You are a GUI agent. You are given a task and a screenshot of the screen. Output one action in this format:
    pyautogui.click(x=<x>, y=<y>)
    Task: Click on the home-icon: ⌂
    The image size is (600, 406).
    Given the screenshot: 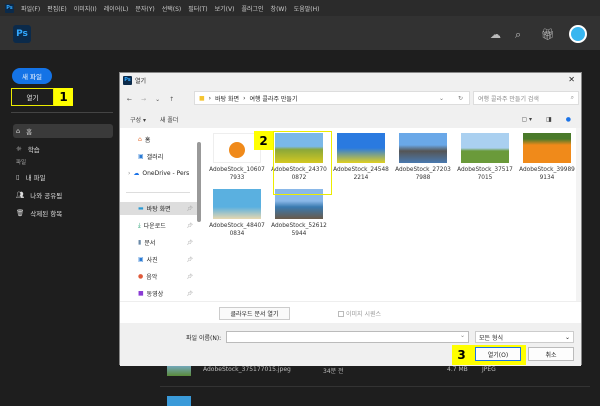 What is the action you would take?
    pyautogui.click(x=140, y=139)
    